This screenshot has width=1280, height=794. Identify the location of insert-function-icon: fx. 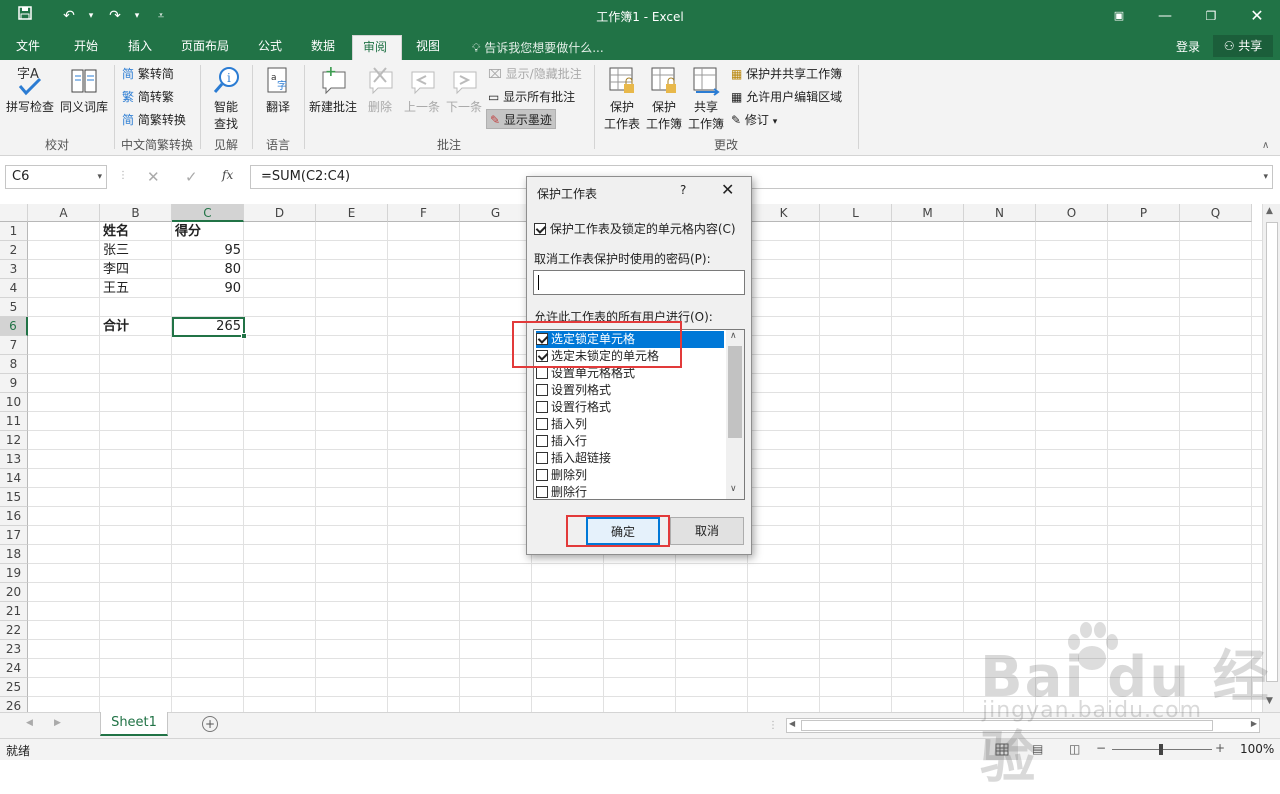
(227, 175).